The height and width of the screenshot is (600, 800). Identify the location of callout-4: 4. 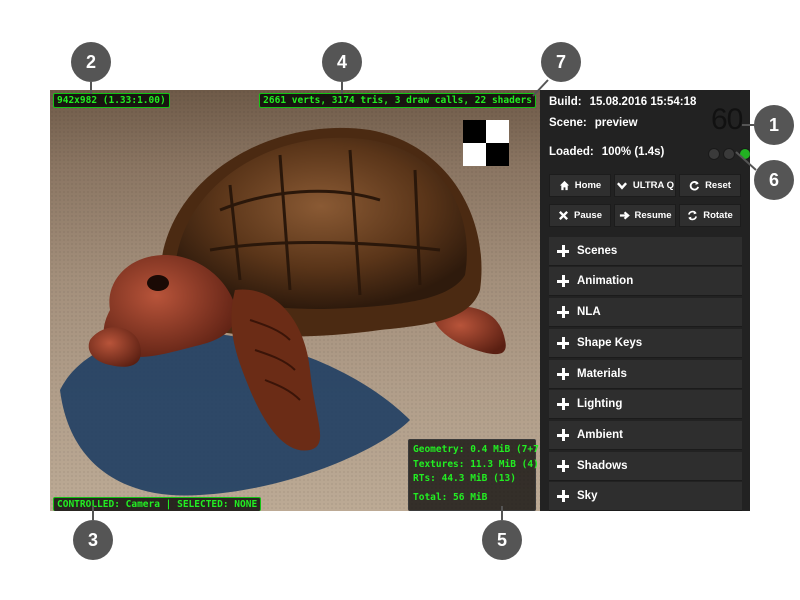
(342, 62).